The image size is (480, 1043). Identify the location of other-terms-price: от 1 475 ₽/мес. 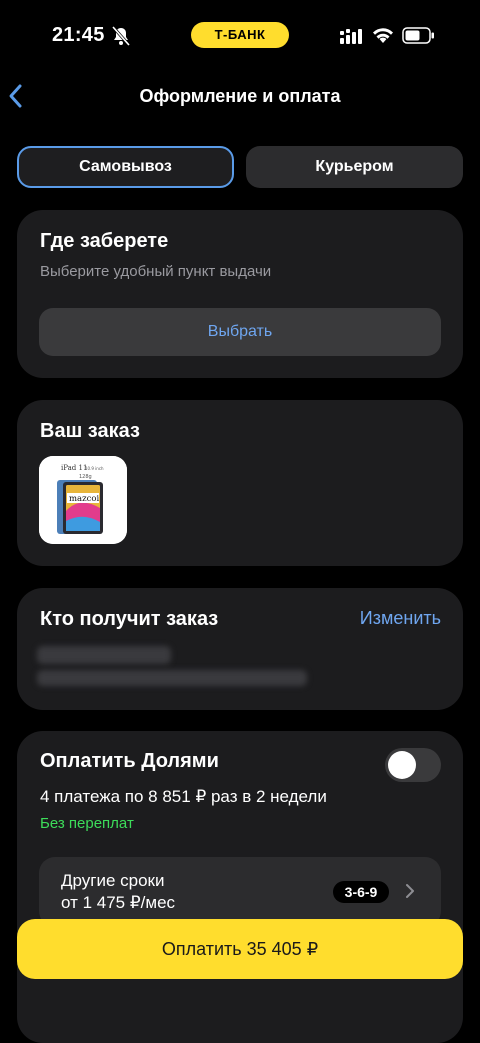
(118, 902).